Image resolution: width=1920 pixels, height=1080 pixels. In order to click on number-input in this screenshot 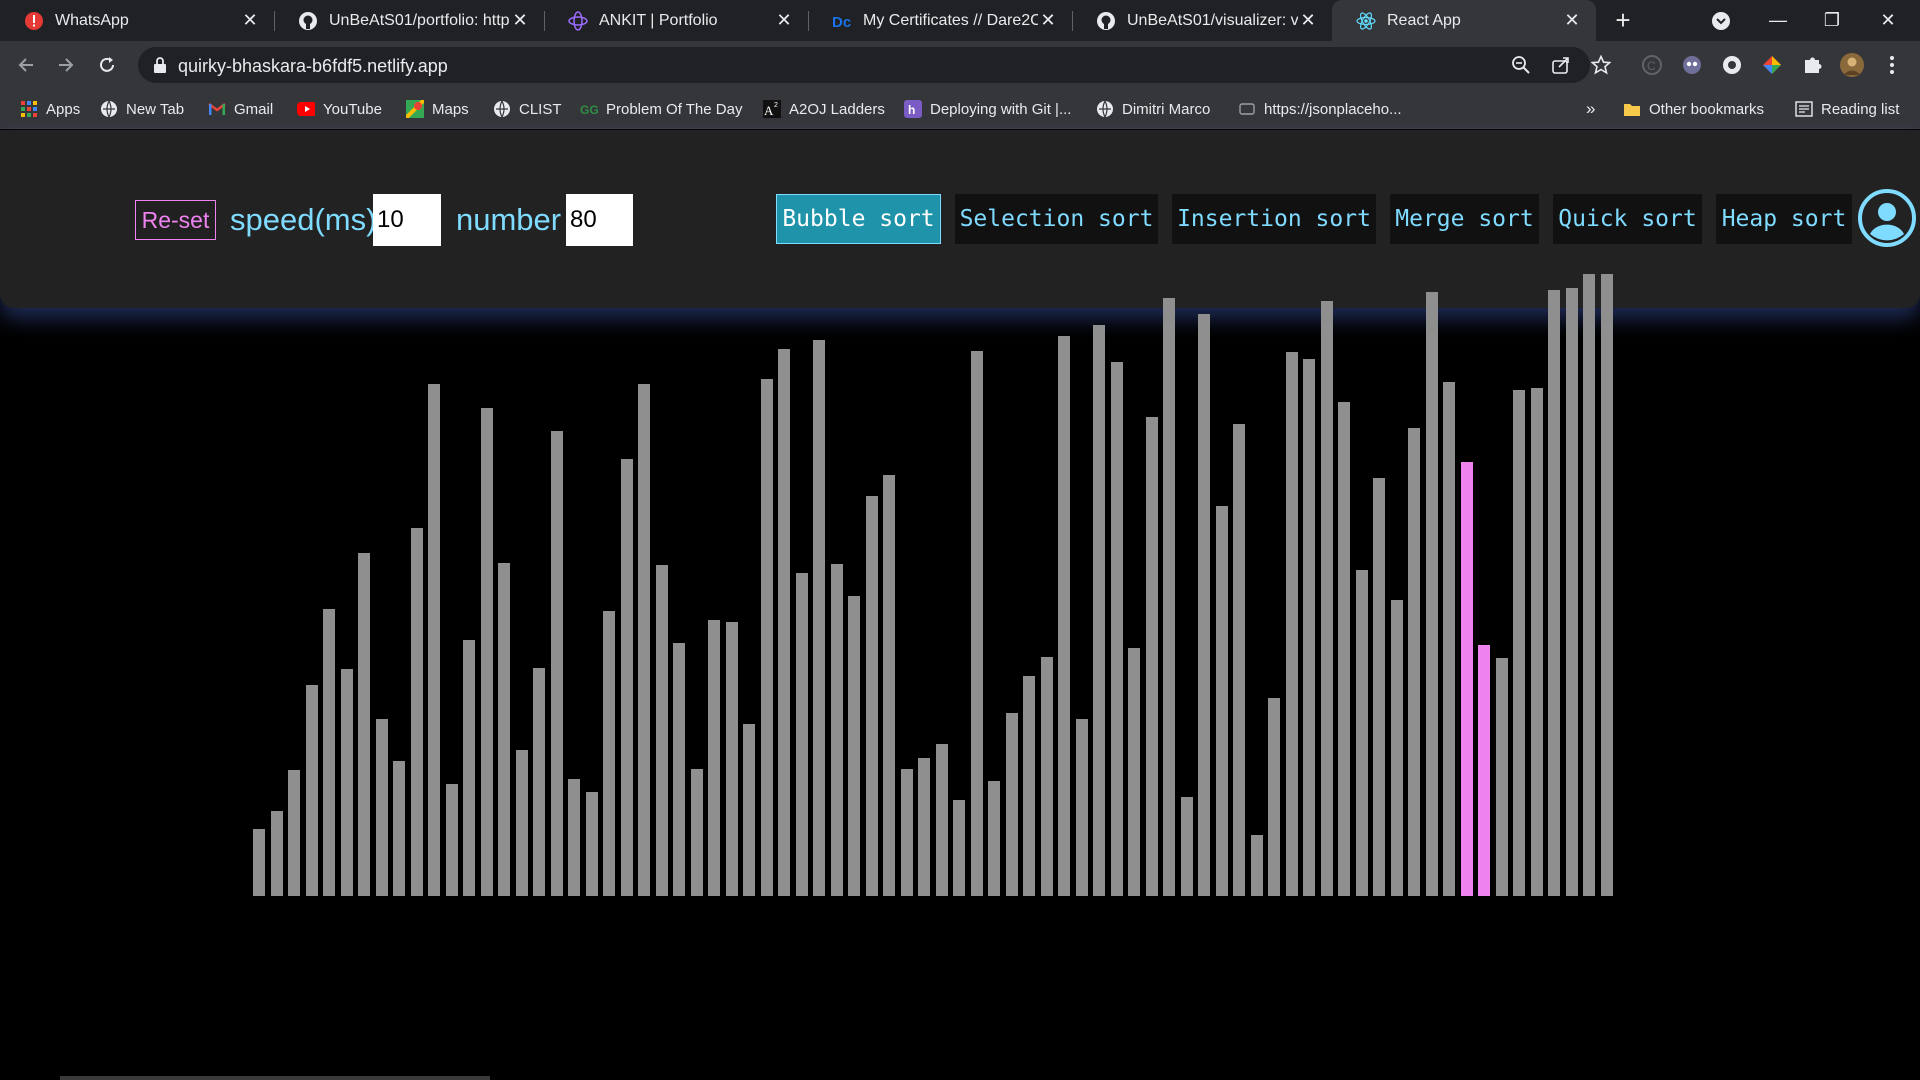, I will do `click(599, 220)`.